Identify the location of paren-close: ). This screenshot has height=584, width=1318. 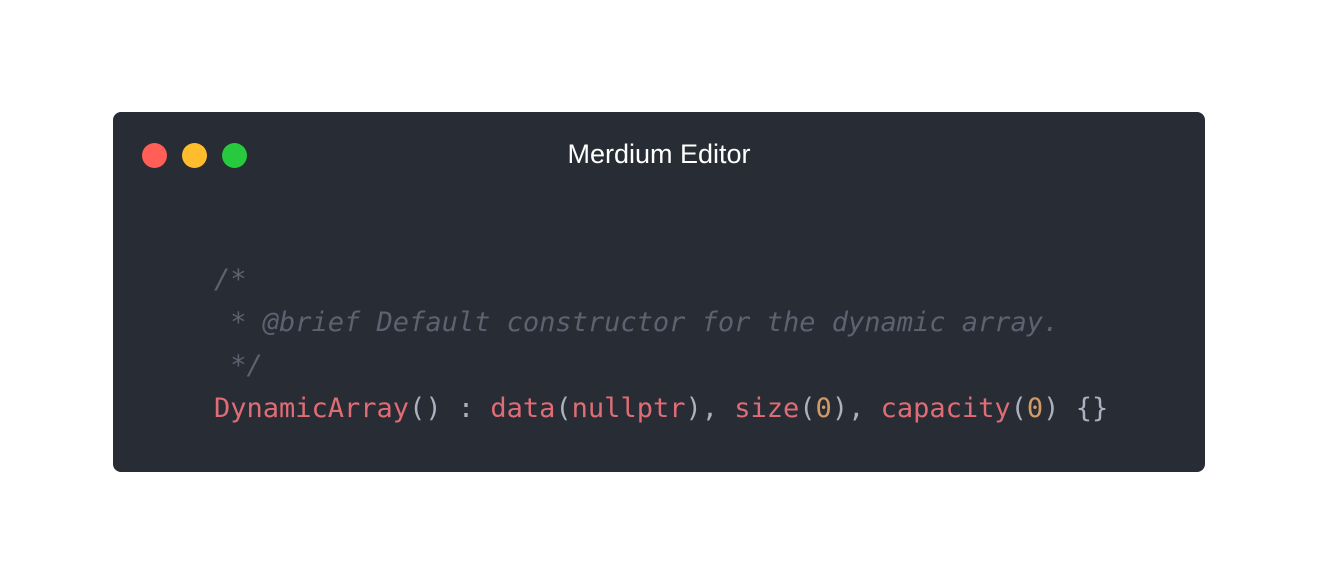
(1059, 408).